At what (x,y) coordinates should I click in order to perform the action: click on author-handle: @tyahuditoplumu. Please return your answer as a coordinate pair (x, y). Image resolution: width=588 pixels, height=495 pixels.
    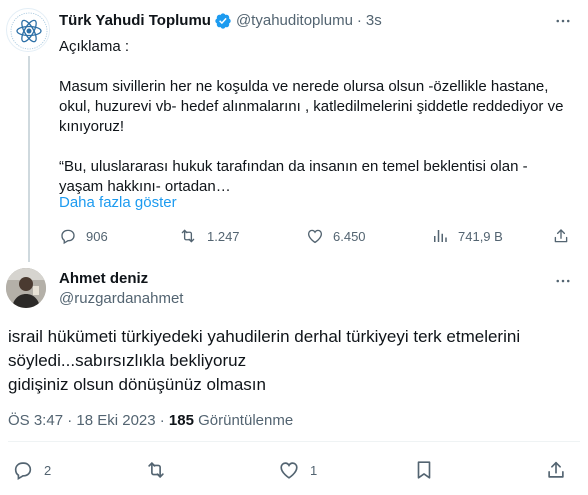
    Looking at the image, I should click on (294, 21).